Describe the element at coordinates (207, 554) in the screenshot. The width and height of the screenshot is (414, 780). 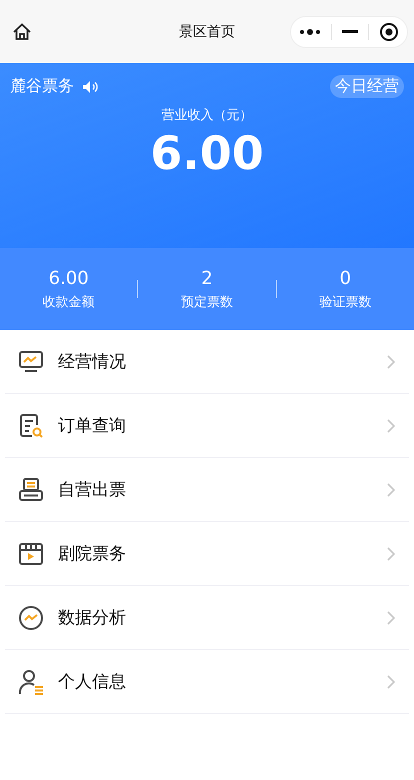
I see `menu-item: 剧院票务` at that location.